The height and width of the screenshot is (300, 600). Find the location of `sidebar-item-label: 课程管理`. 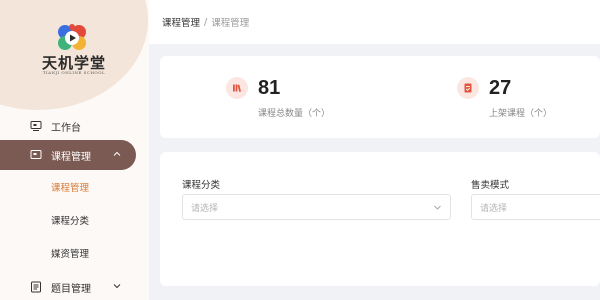

sidebar-item-label: 课程管理 is located at coordinates (71, 157).